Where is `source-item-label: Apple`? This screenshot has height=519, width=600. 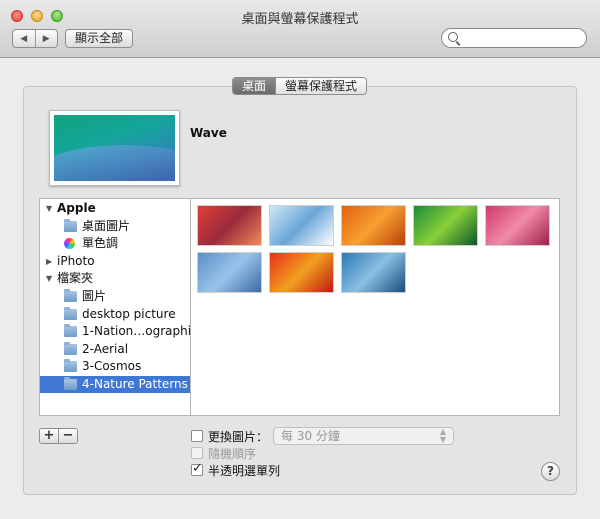 source-item-label: Apple is located at coordinates (76, 208).